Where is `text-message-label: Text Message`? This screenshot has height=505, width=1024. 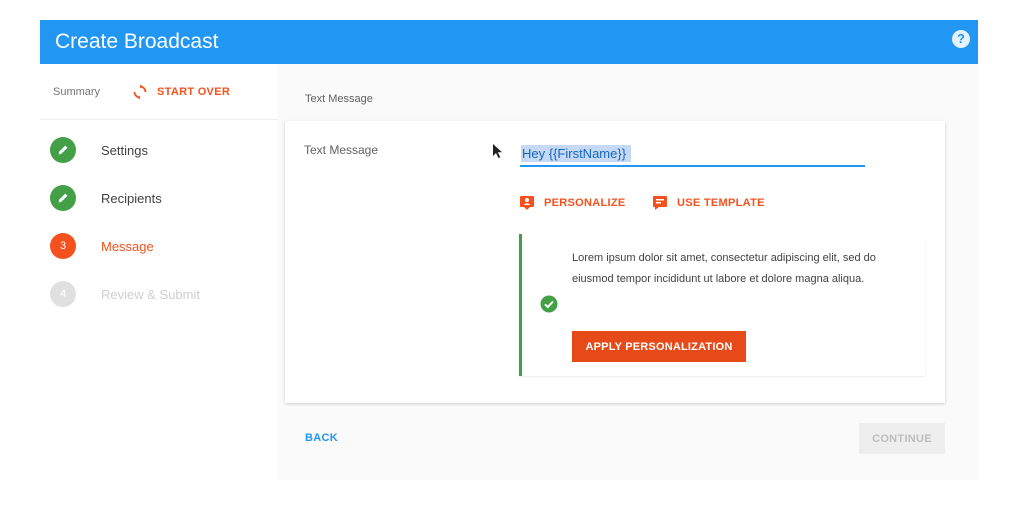
text-message-label: Text Message is located at coordinates (341, 150).